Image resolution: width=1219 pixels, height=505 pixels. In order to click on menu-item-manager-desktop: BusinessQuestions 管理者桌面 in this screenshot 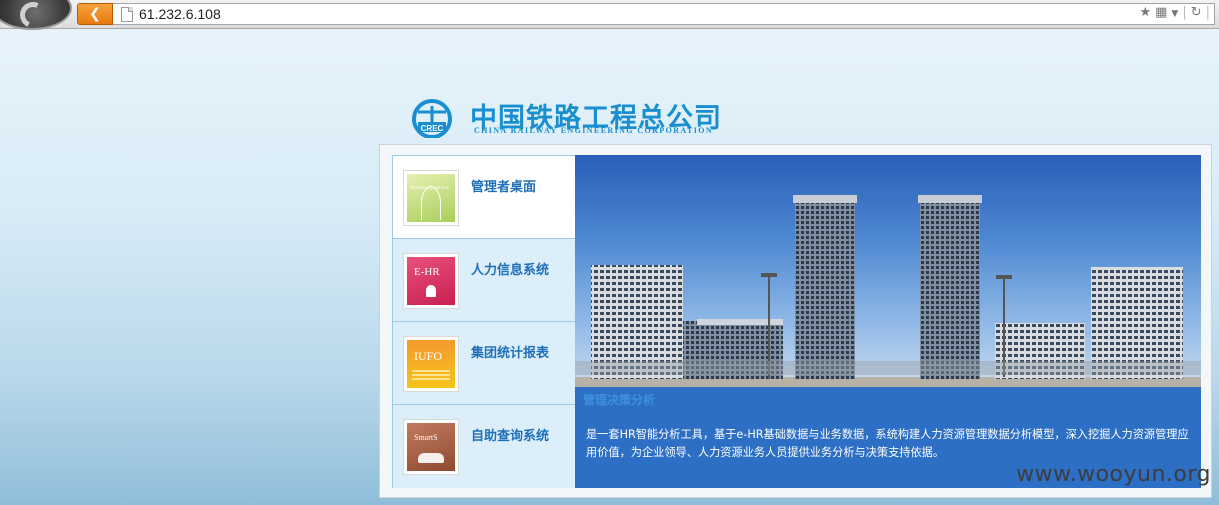, I will do `click(484, 197)`.